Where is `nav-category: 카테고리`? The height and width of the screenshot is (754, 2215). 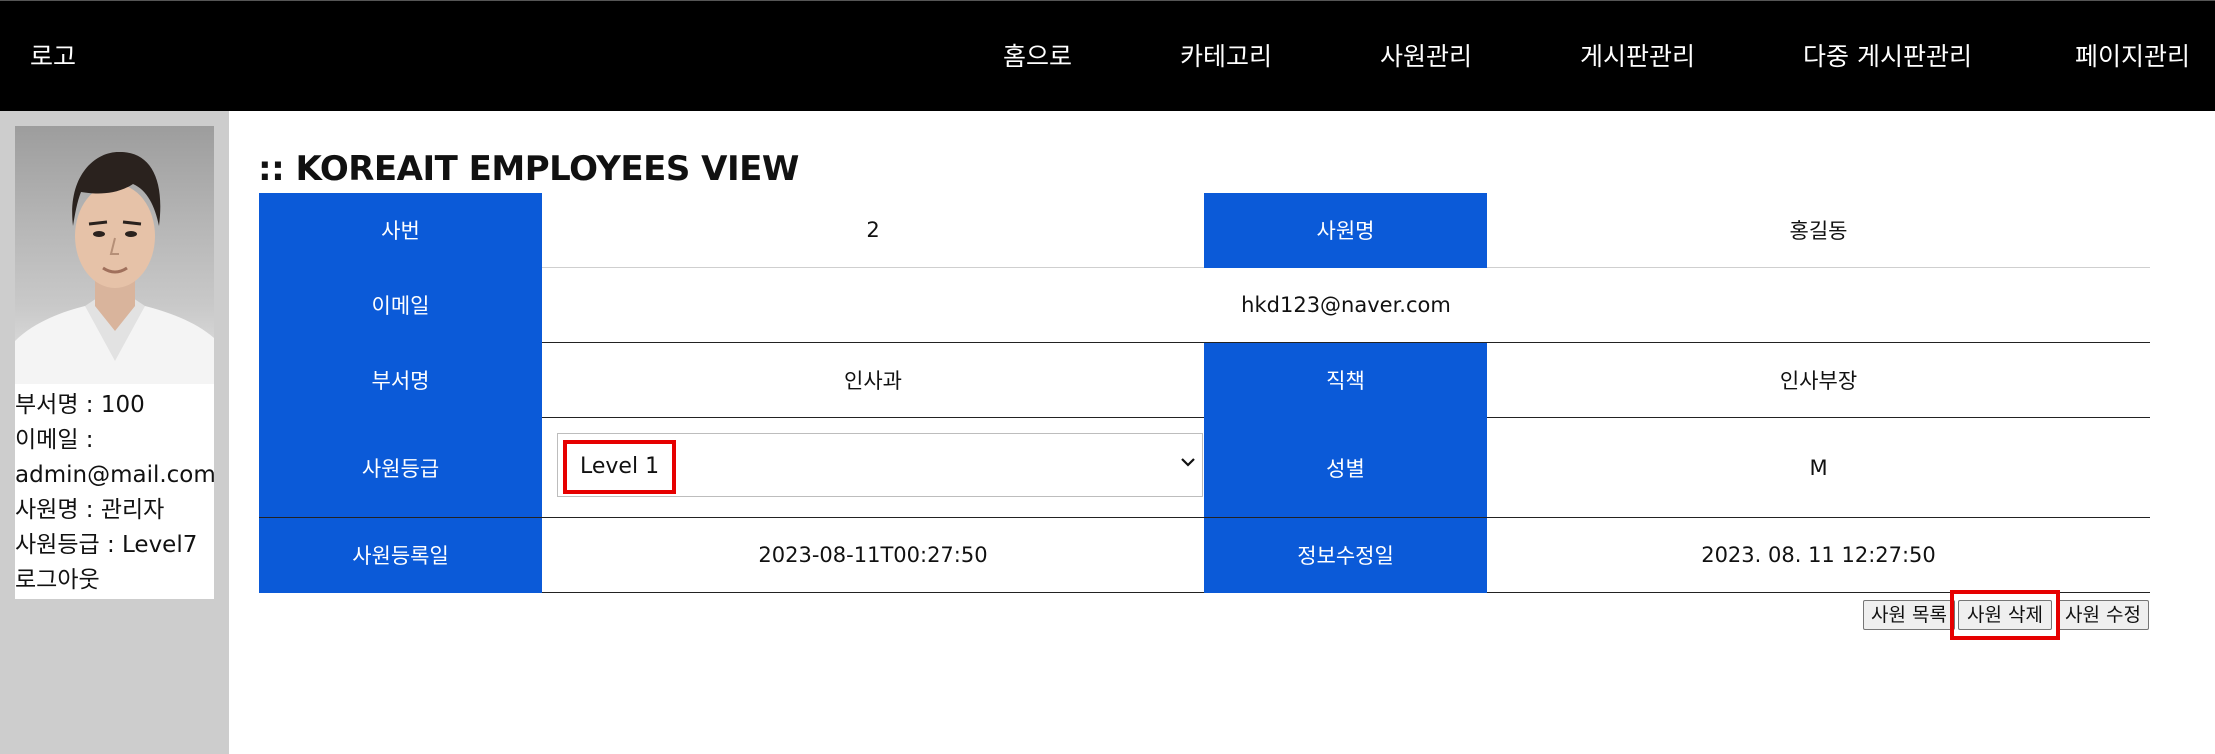 nav-category: 카테고리 is located at coordinates (1226, 57).